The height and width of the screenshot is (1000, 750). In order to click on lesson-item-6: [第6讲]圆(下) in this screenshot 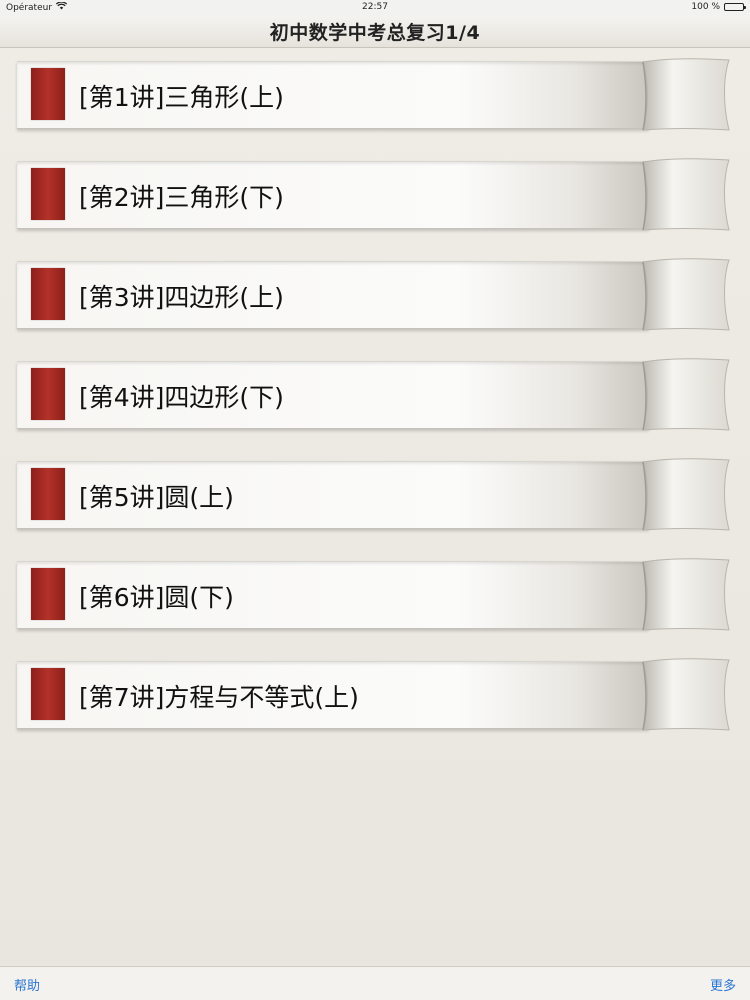, I will do `click(375, 594)`.